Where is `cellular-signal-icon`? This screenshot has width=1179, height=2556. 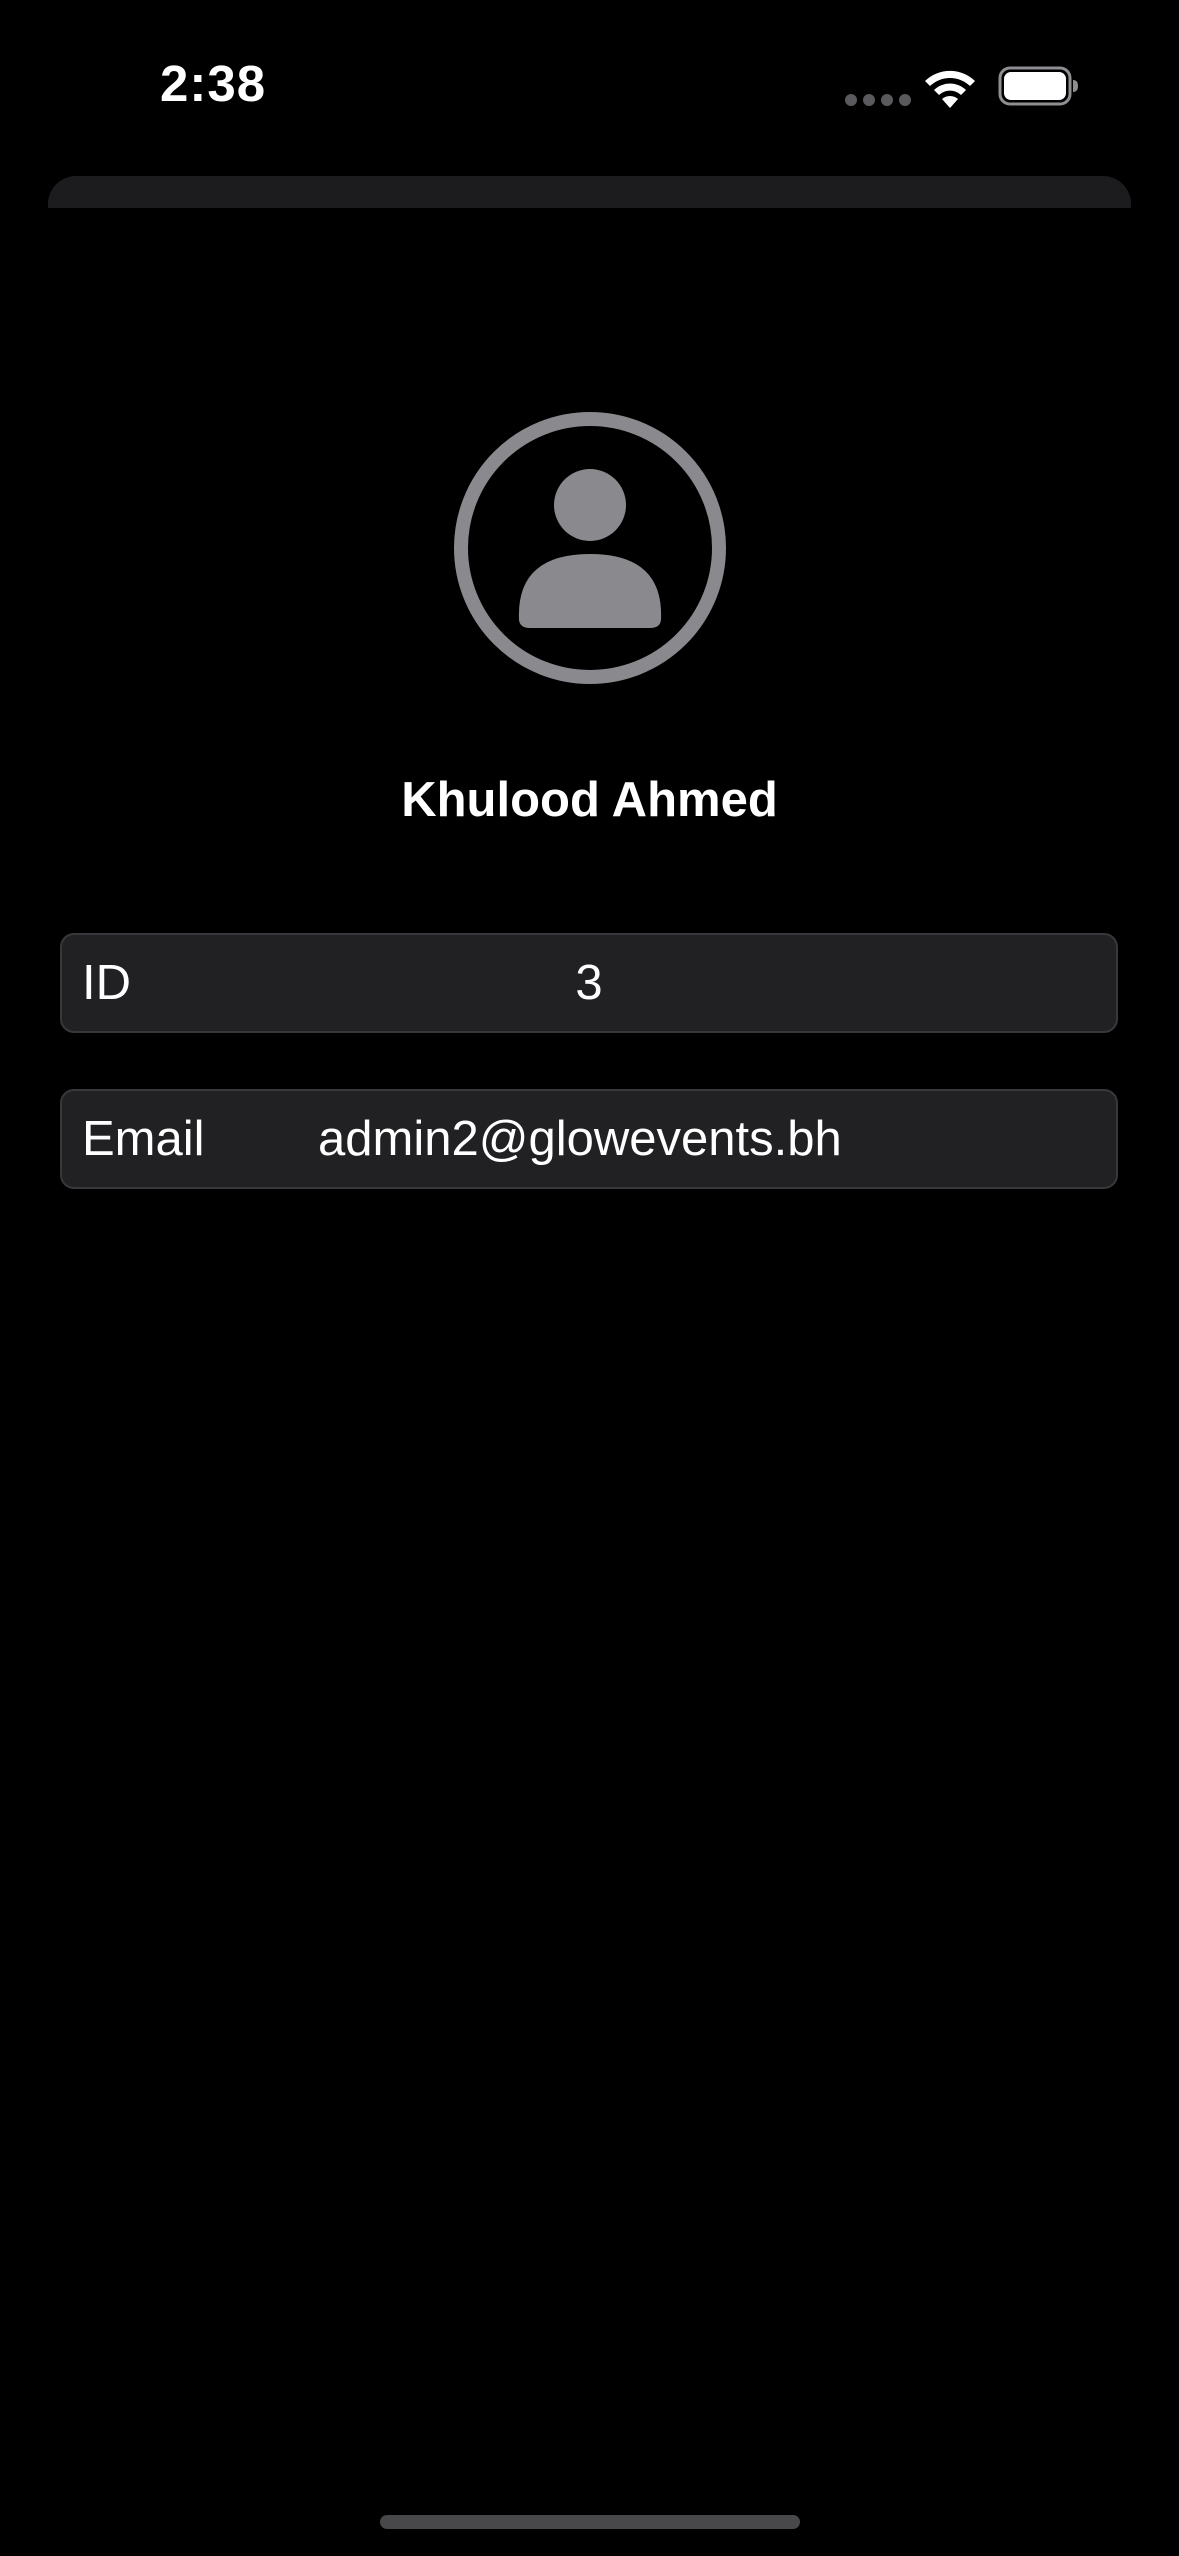 cellular-signal-icon is located at coordinates (878, 100).